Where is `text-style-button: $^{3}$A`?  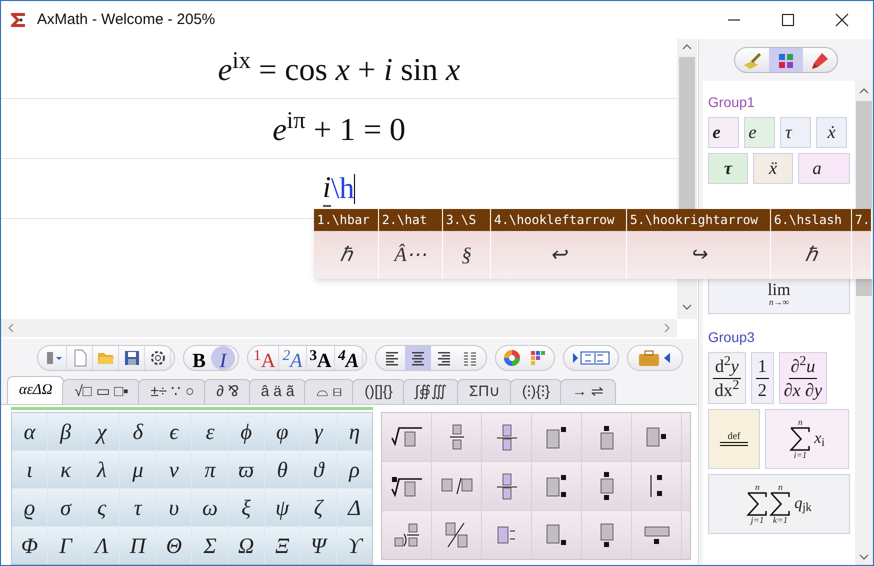
text-style-button: $^{3}$A is located at coordinates (321, 358).